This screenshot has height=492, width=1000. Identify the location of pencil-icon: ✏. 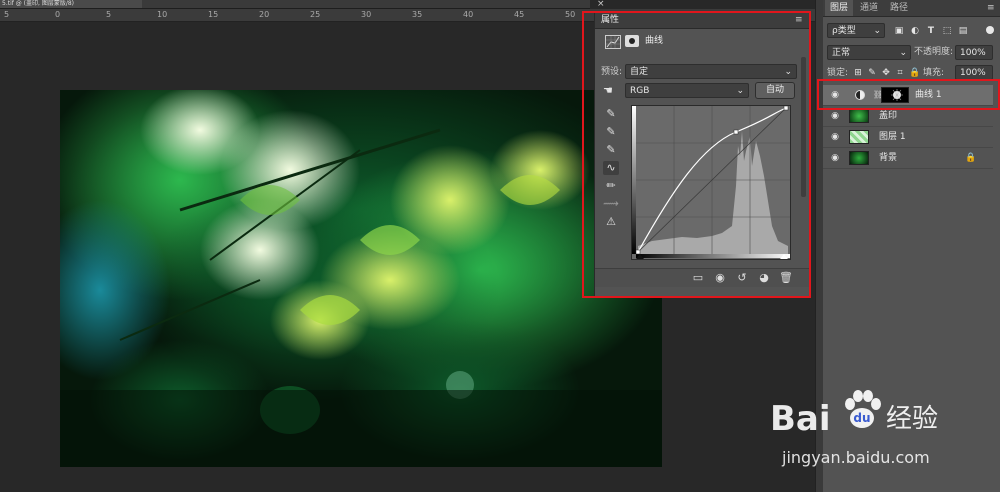
(611, 186).